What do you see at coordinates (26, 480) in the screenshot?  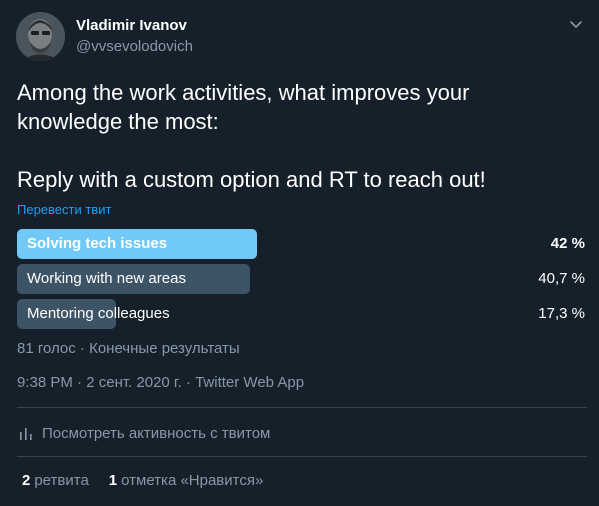 I see `retweets-count: 2` at bounding box center [26, 480].